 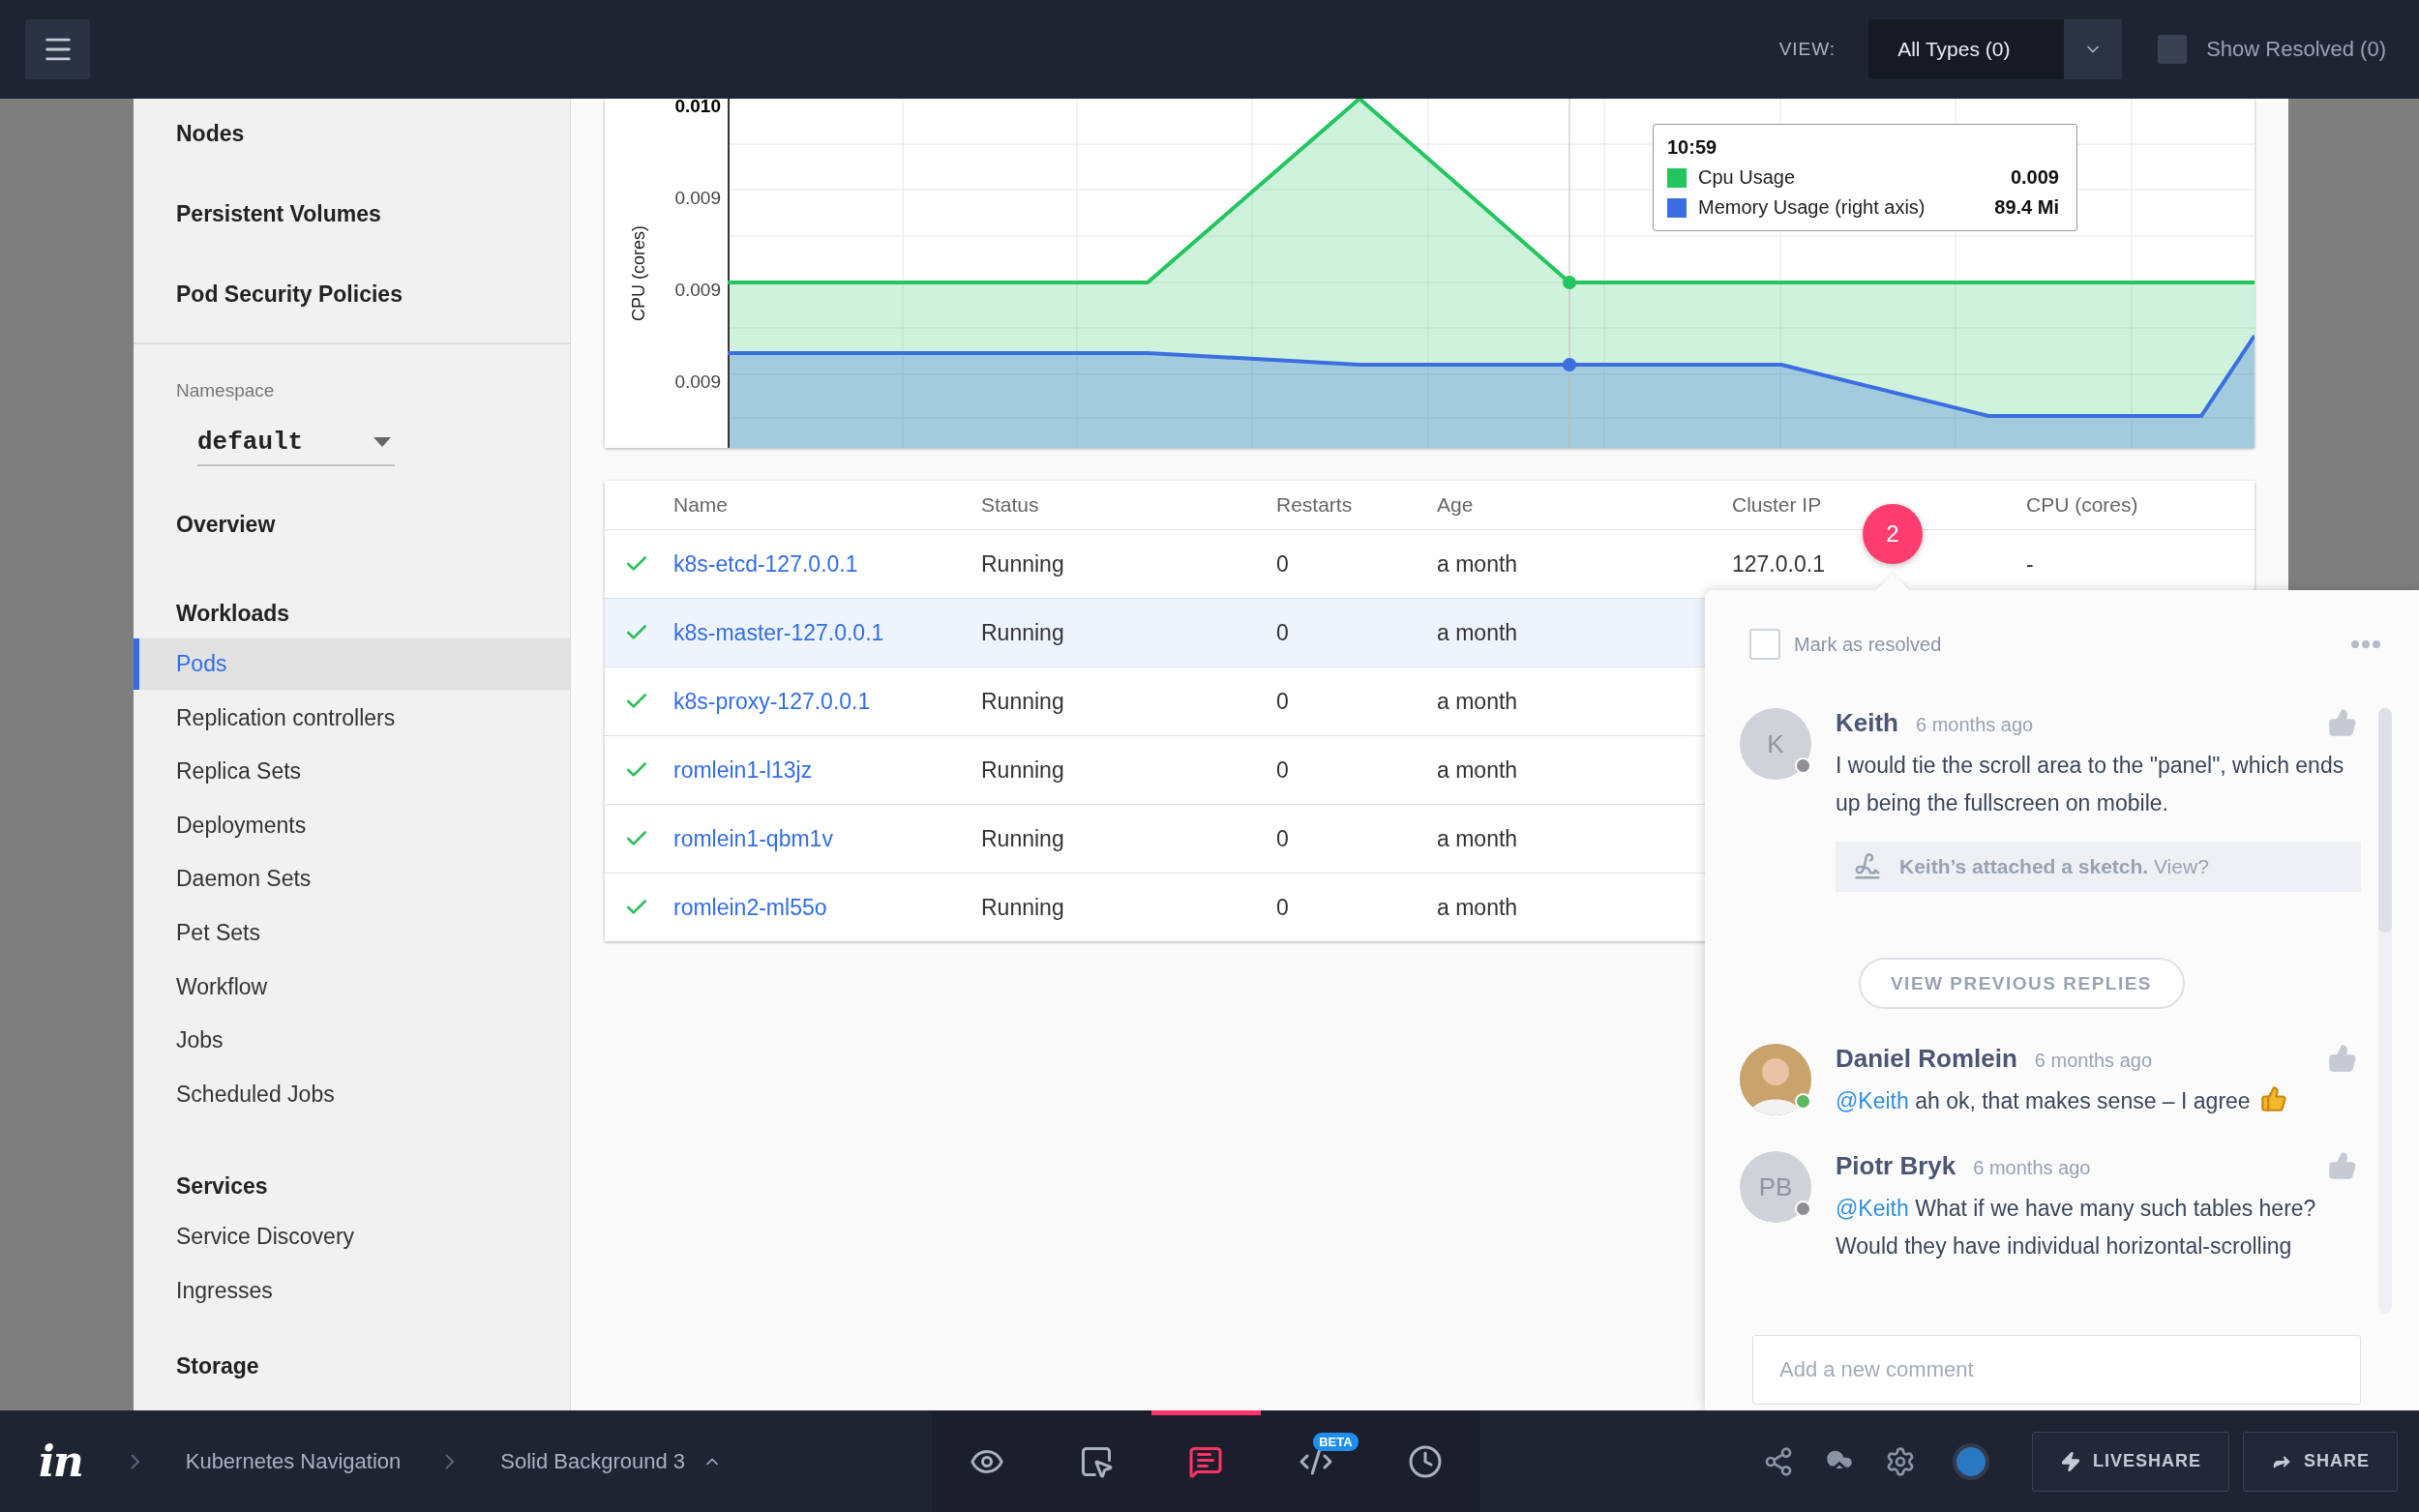 I want to click on pod-name-link: romlein1-l13jz, so click(x=743, y=770).